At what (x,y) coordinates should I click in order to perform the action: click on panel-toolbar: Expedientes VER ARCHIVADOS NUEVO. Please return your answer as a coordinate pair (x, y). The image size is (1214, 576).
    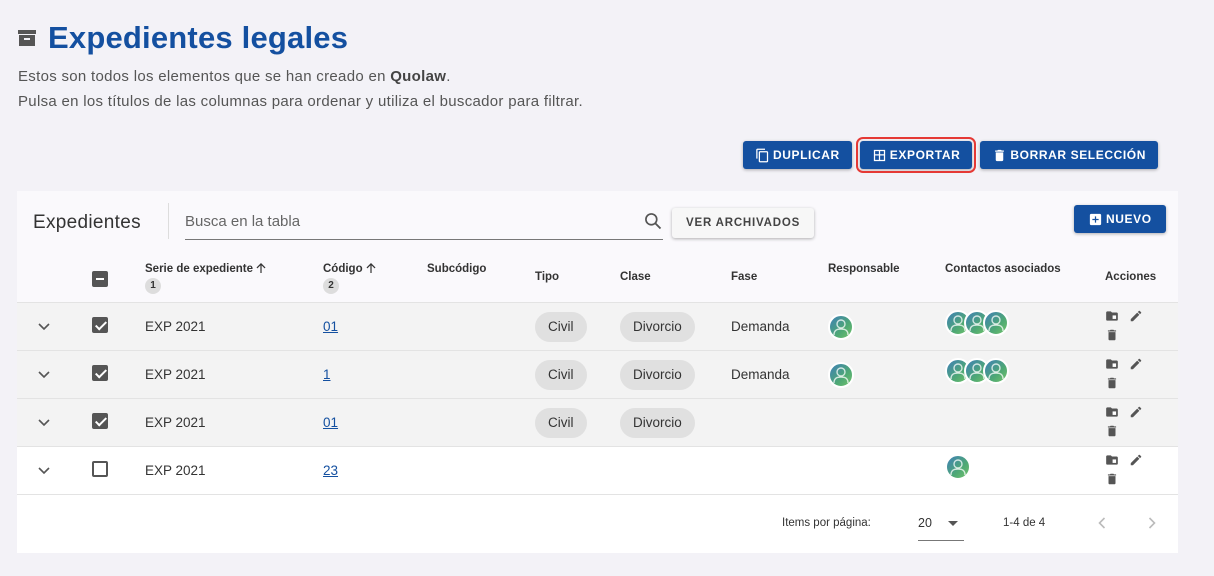
    Looking at the image, I should click on (597, 222).